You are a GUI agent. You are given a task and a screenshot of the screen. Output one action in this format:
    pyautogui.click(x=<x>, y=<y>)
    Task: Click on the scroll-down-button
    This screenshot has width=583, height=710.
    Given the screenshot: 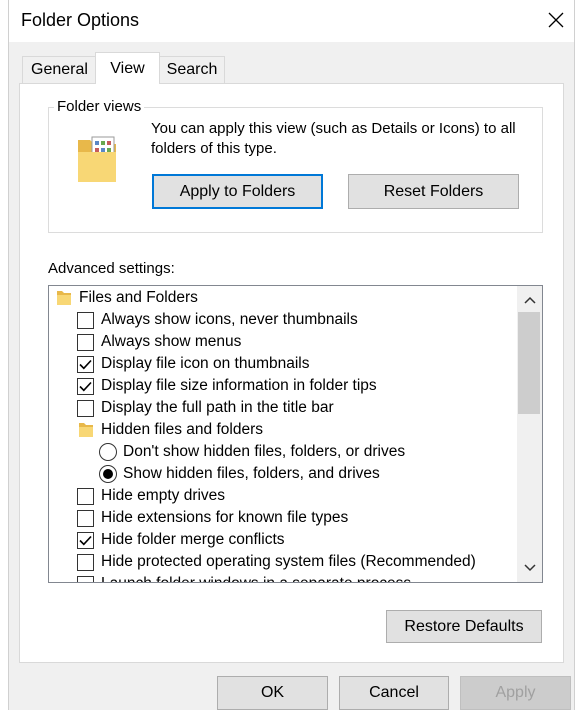 What is the action you would take?
    pyautogui.click(x=529, y=568)
    